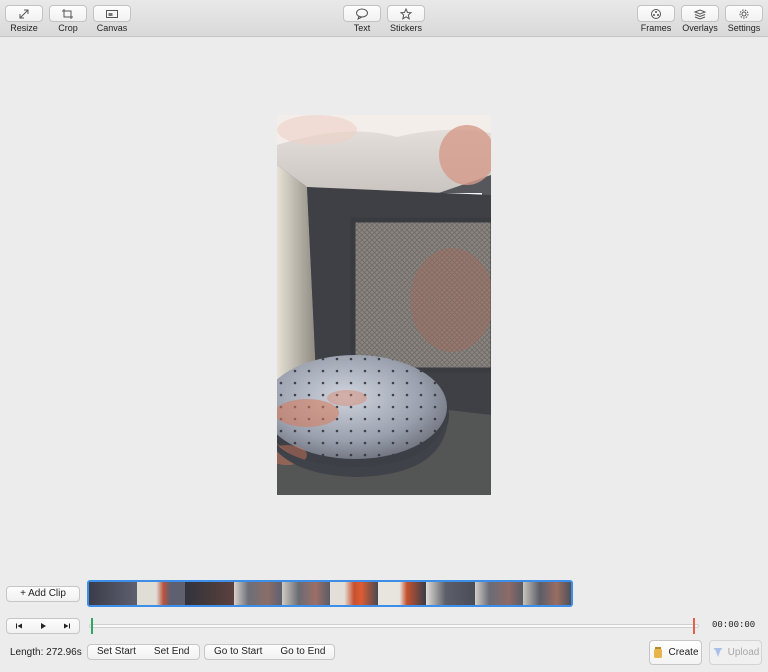 The height and width of the screenshot is (672, 768). I want to click on text-button, so click(362, 13).